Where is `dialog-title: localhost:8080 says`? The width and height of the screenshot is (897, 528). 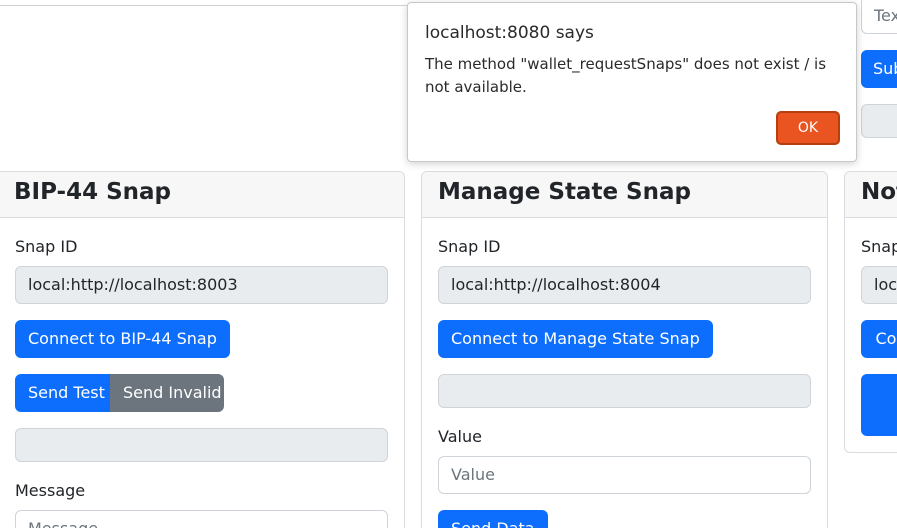
dialog-title: localhost:8080 says is located at coordinates (509, 33).